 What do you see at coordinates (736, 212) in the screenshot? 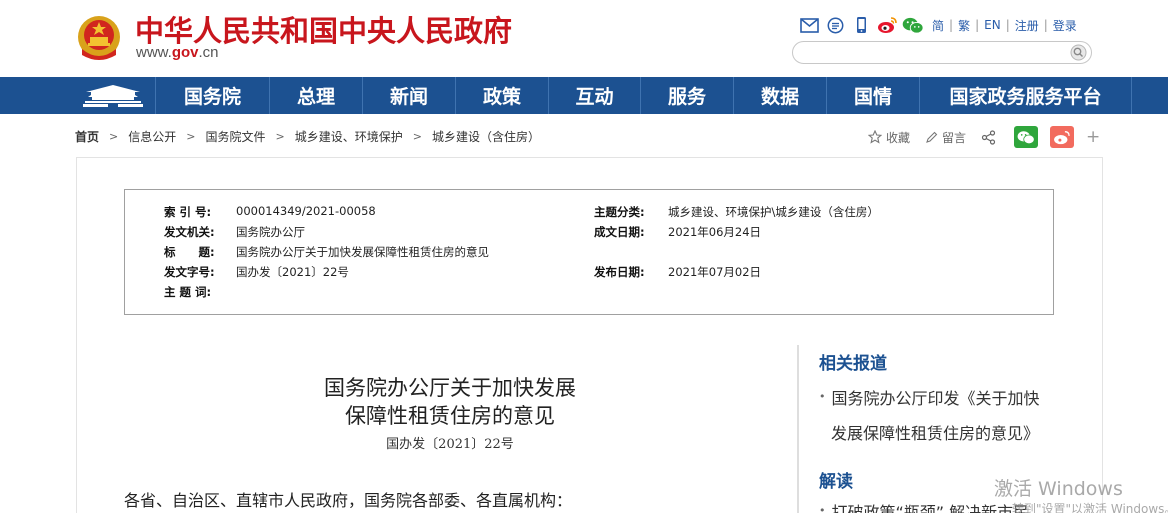
I see `info-topic-category: 主题分类: 城乡建设、环境保护\城乡建设（含住房）` at bounding box center [736, 212].